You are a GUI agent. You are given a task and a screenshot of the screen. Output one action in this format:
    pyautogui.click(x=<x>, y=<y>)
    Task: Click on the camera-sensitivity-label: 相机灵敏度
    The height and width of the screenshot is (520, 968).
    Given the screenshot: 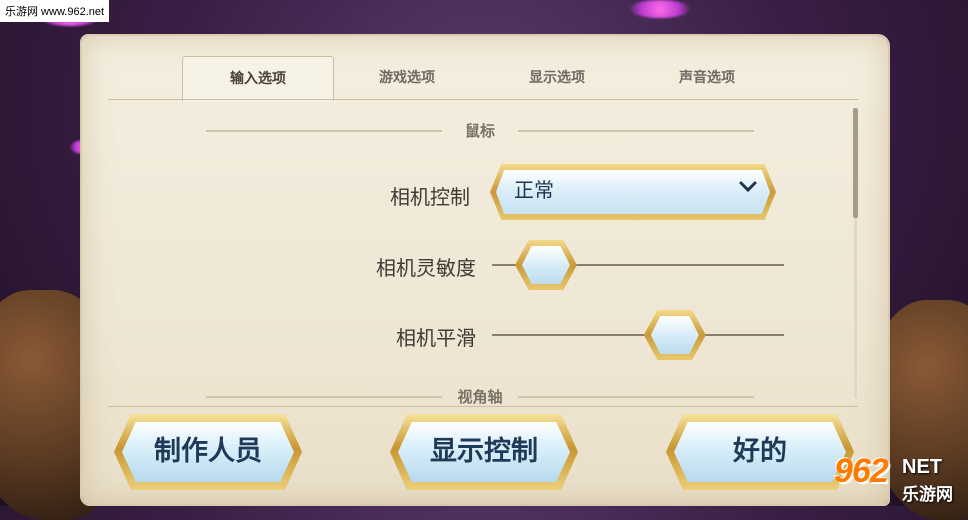 What is the action you would take?
    pyautogui.click(x=426, y=268)
    